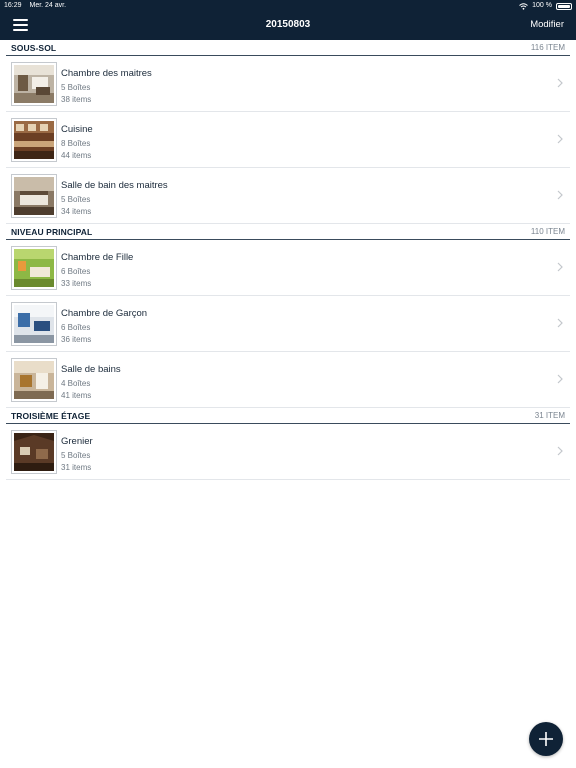 The height and width of the screenshot is (768, 576). Describe the element at coordinates (76, 283) in the screenshot. I see `row-items: 33 items` at that location.